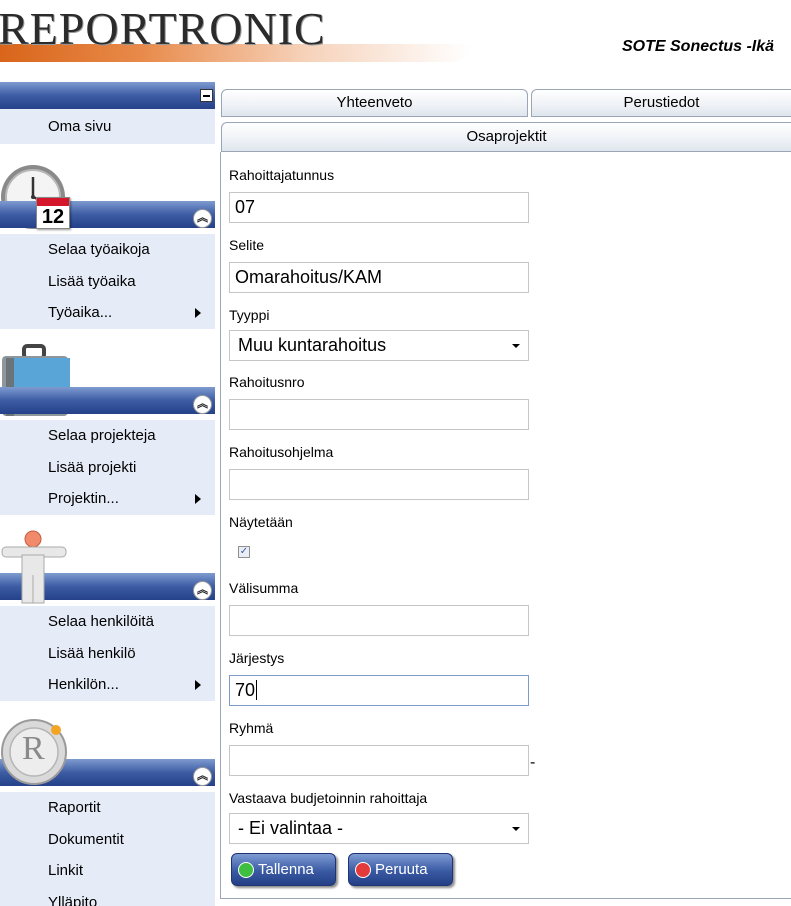 The height and width of the screenshot is (906, 791). What do you see at coordinates (107, 622) in the screenshot?
I see `sidebar-item-selaa-henkiloita: Selaa henkilöitä` at bounding box center [107, 622].